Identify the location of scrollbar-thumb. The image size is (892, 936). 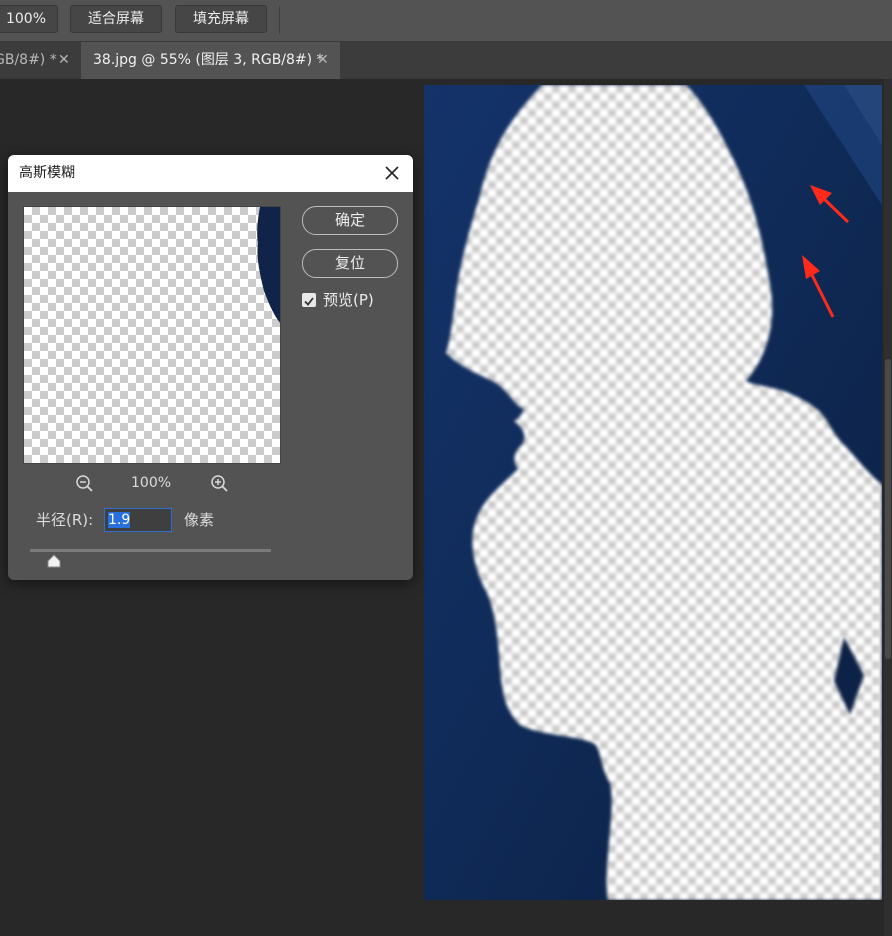
(888, 509).